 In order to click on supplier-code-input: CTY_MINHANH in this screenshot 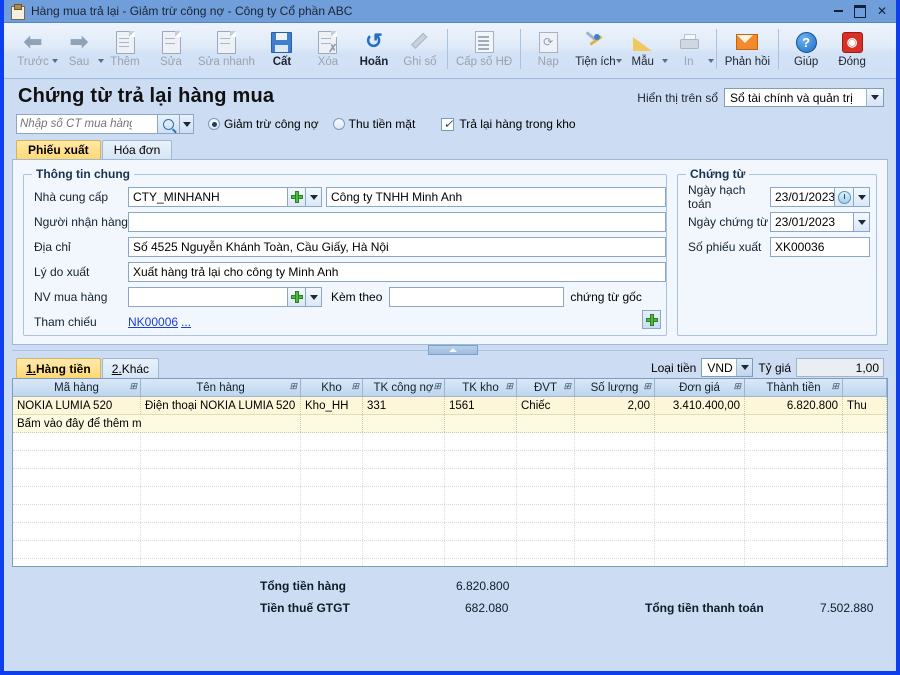, I will do `click(208, 197)`.